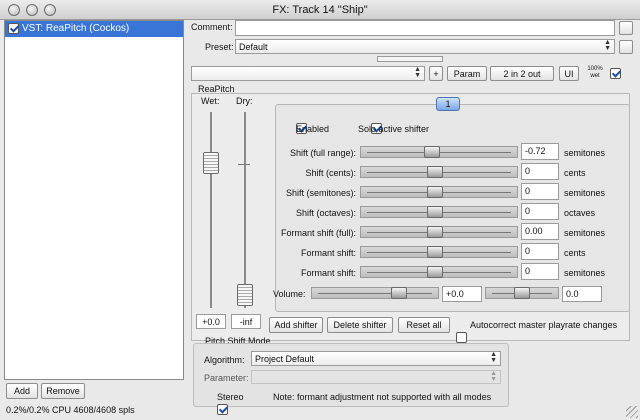 This screenshot has width=640, height=420. Describe the element at coordinates (425, 46) in the screenshot. I see `preset-select: Default ▲ ▼` at that location.